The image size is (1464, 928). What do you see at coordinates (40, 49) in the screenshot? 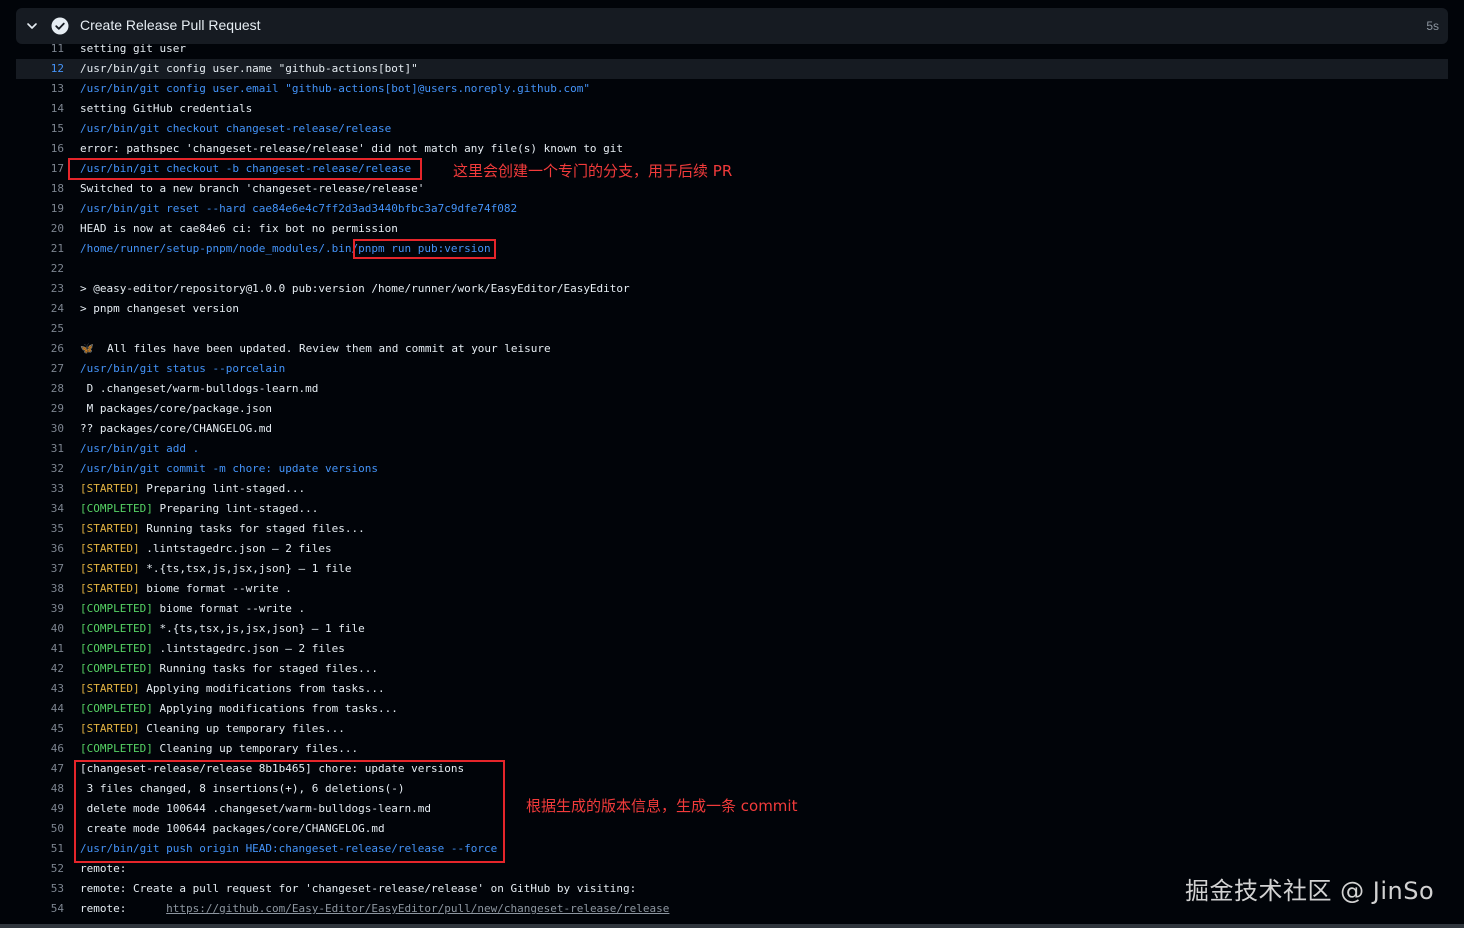
I see `line-number: 11` at bounding box center [40, 49].